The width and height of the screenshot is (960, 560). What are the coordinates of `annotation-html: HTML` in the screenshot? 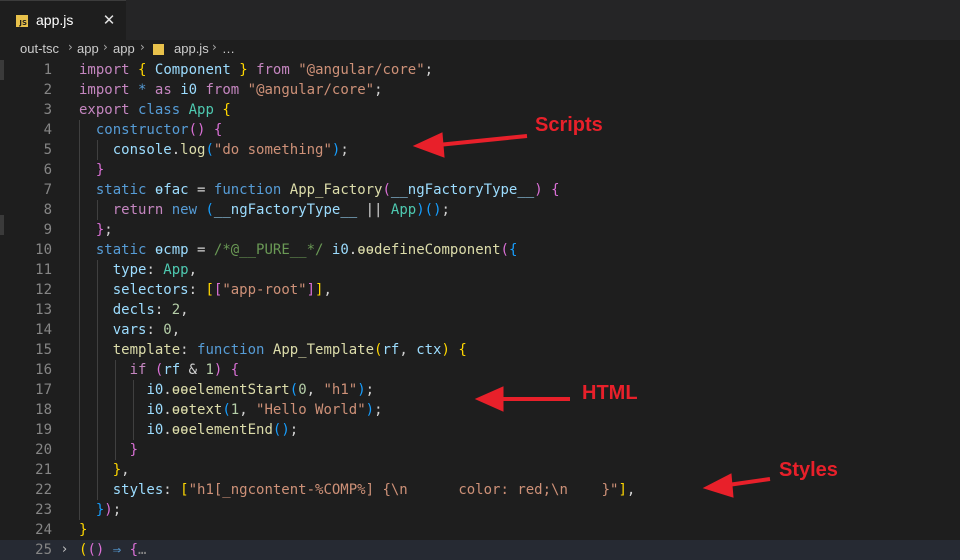 It's located at (610, 393).